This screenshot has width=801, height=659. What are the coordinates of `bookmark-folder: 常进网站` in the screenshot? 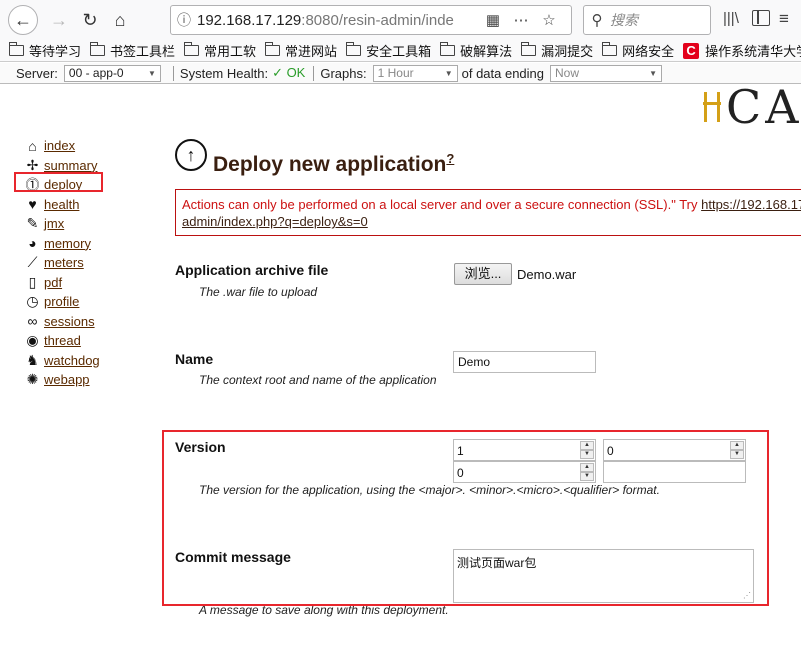 It's located at (300, 50).